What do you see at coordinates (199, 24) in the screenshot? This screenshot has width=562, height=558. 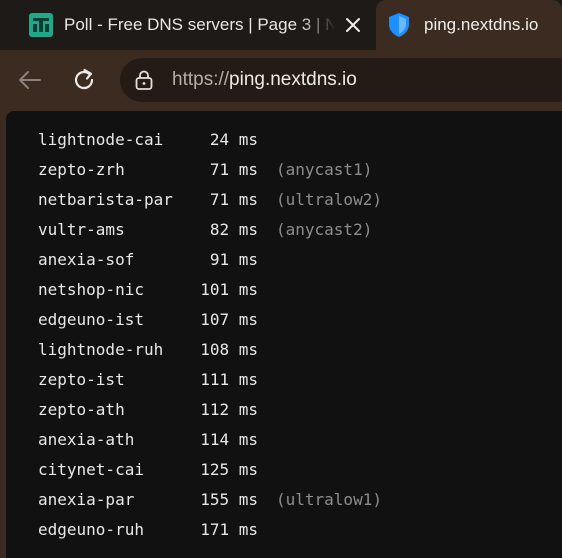 I see `tab-title: Poll - Free DNS servers | Page 3 | N` at bounding box center [199, 24].